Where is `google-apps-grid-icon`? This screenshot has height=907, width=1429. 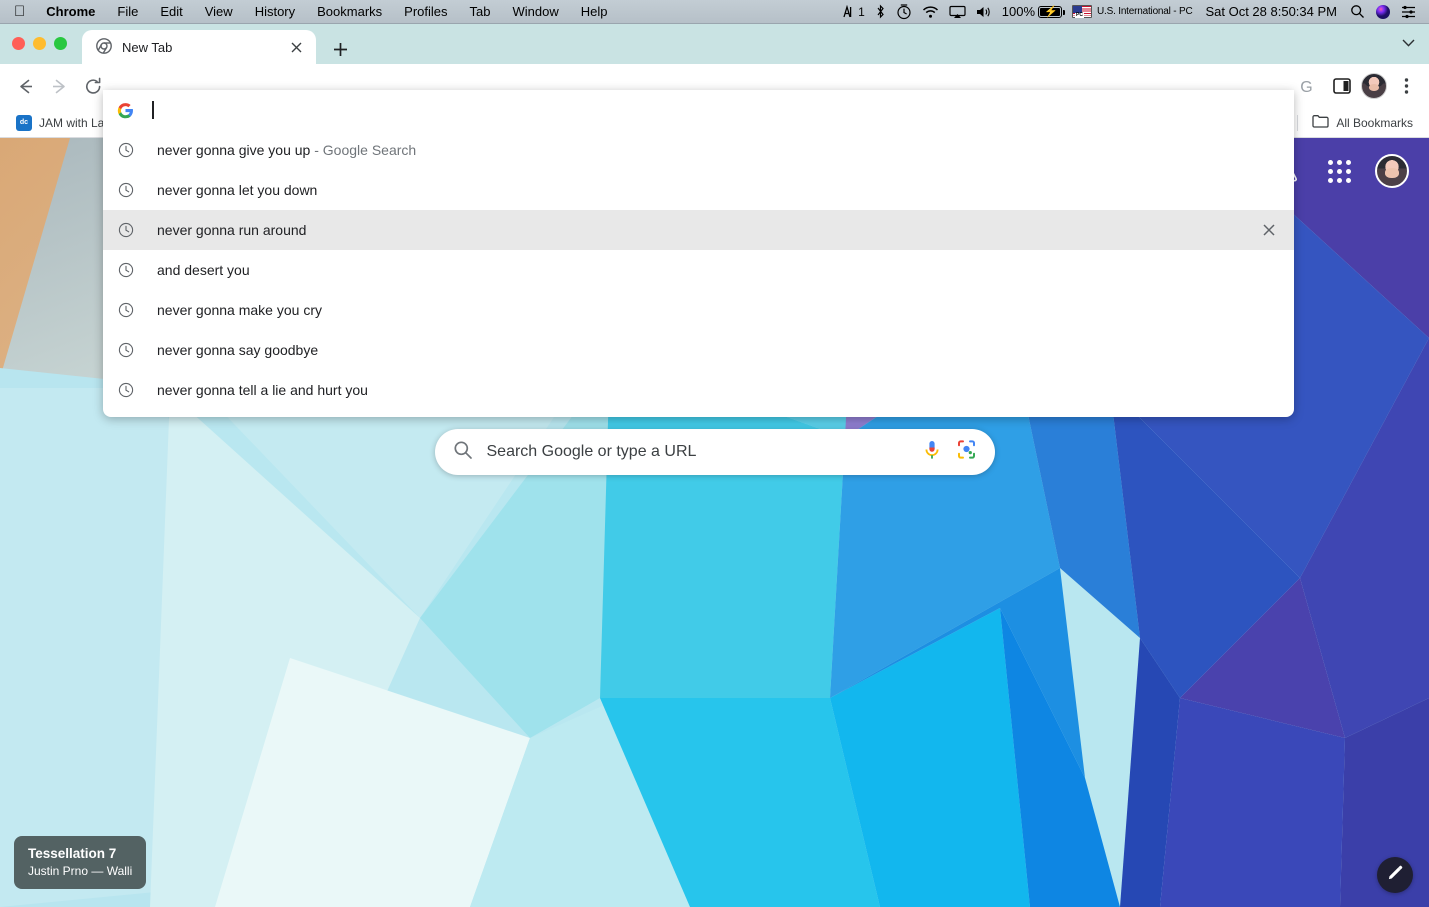
google-apps-grid-icon is located at coordinates (1339, 171).